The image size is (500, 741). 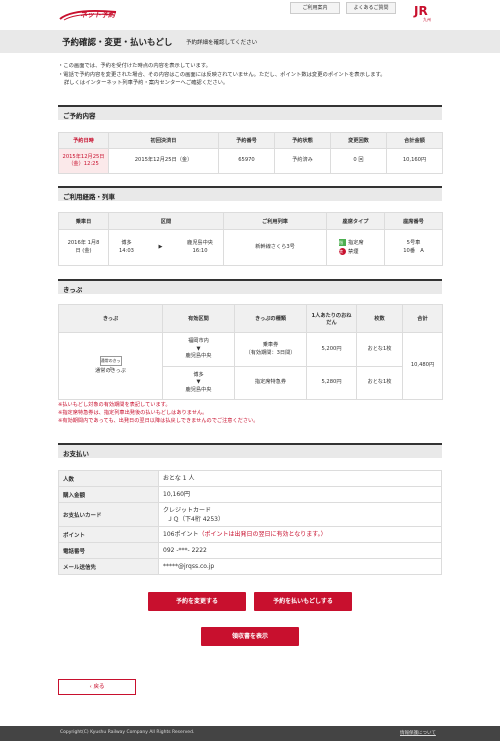 I want to click on from-time: 14:03, so click(x=126, y=250).